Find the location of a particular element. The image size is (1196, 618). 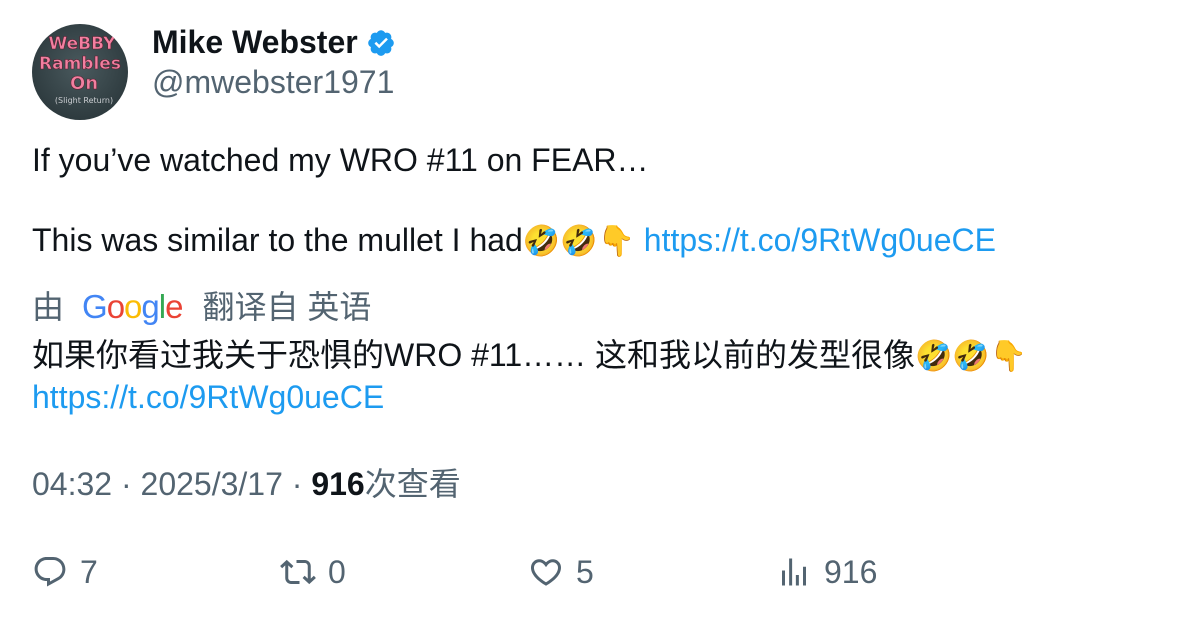

translated-line-1: 如果你看过我关于恐惧的WRO #11…… 这和我以前的发型很像🤣🤣👇 is located at coordinates (602, 356).